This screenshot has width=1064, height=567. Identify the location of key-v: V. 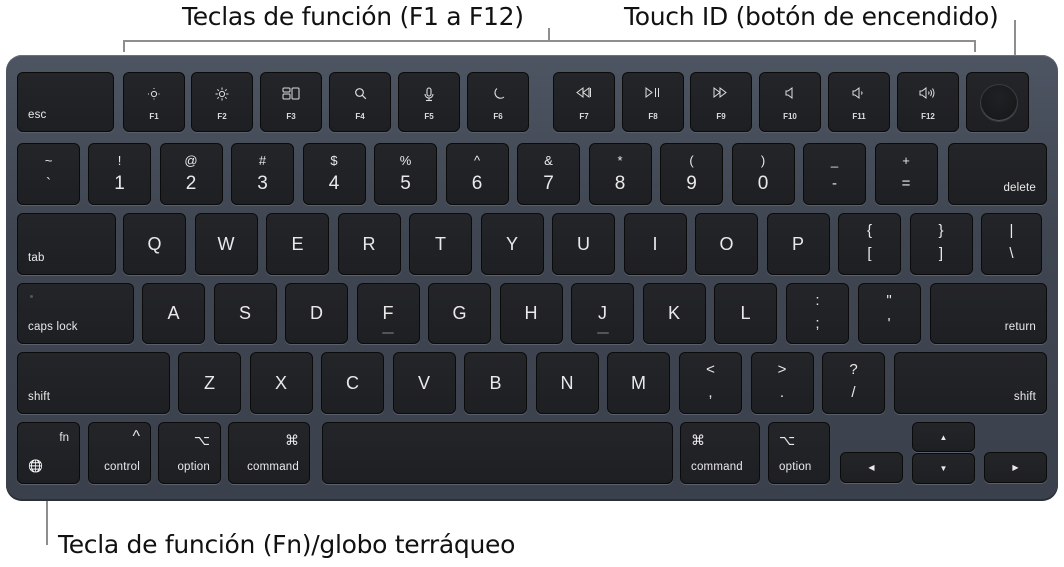
(424, 383).